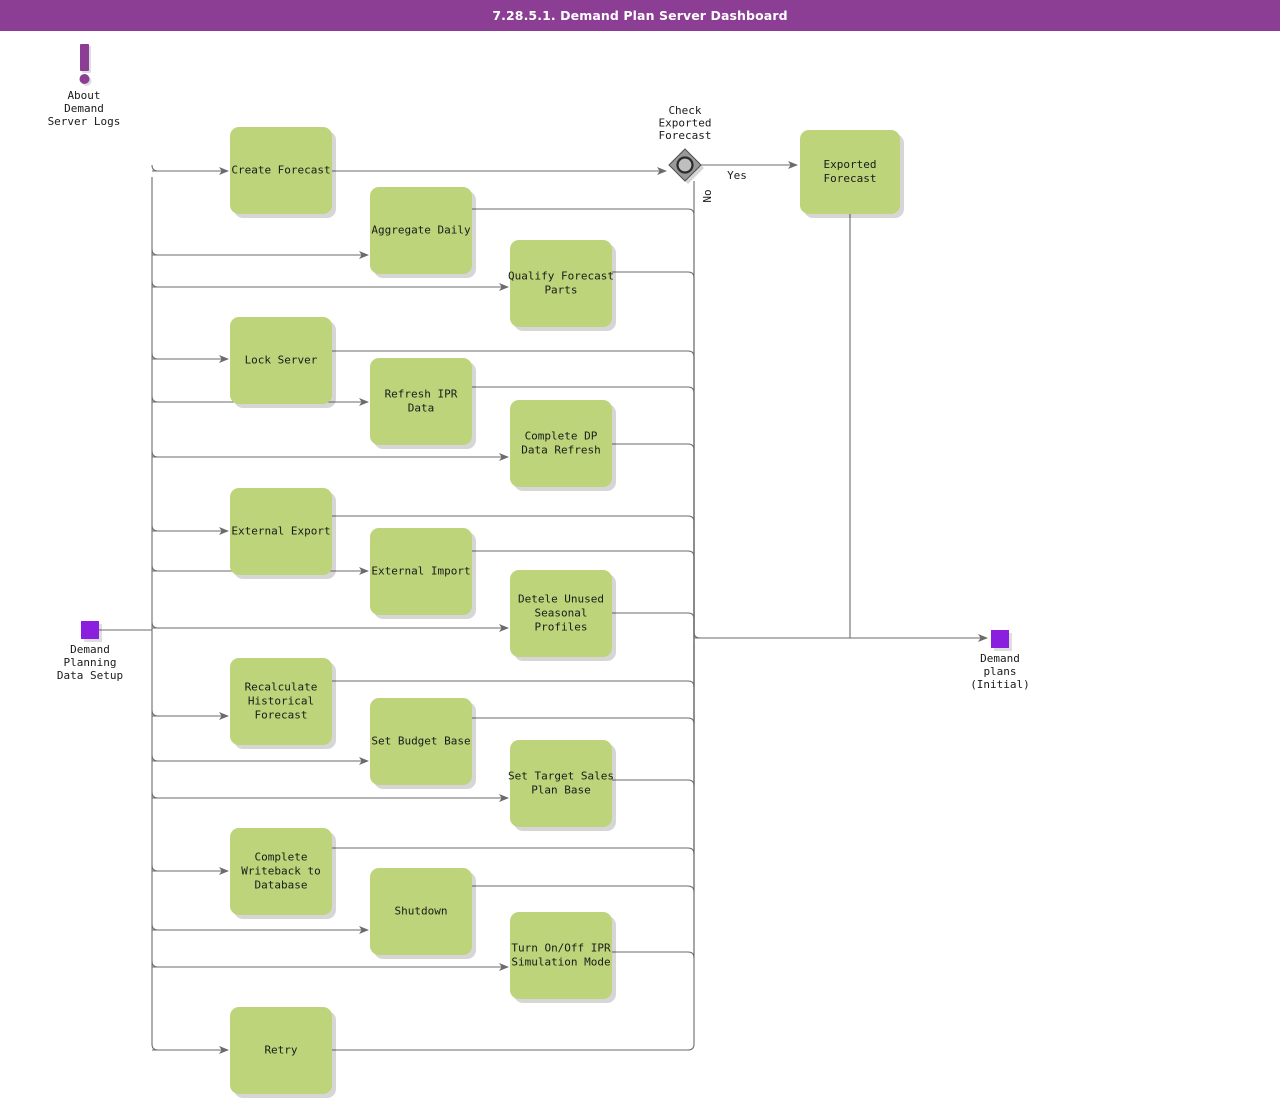  I want to click on activity-node-detele-unused-seasonal-profiles: Detele UnusedSeasonalProfiles, so click(563, 615).